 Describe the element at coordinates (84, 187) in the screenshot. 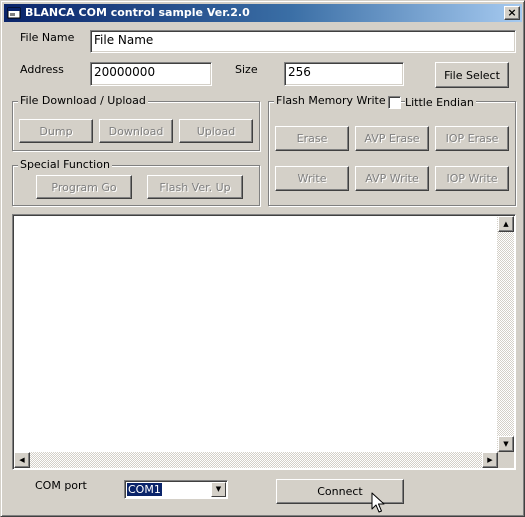

I see `program-go-button: Program Go` at that location.